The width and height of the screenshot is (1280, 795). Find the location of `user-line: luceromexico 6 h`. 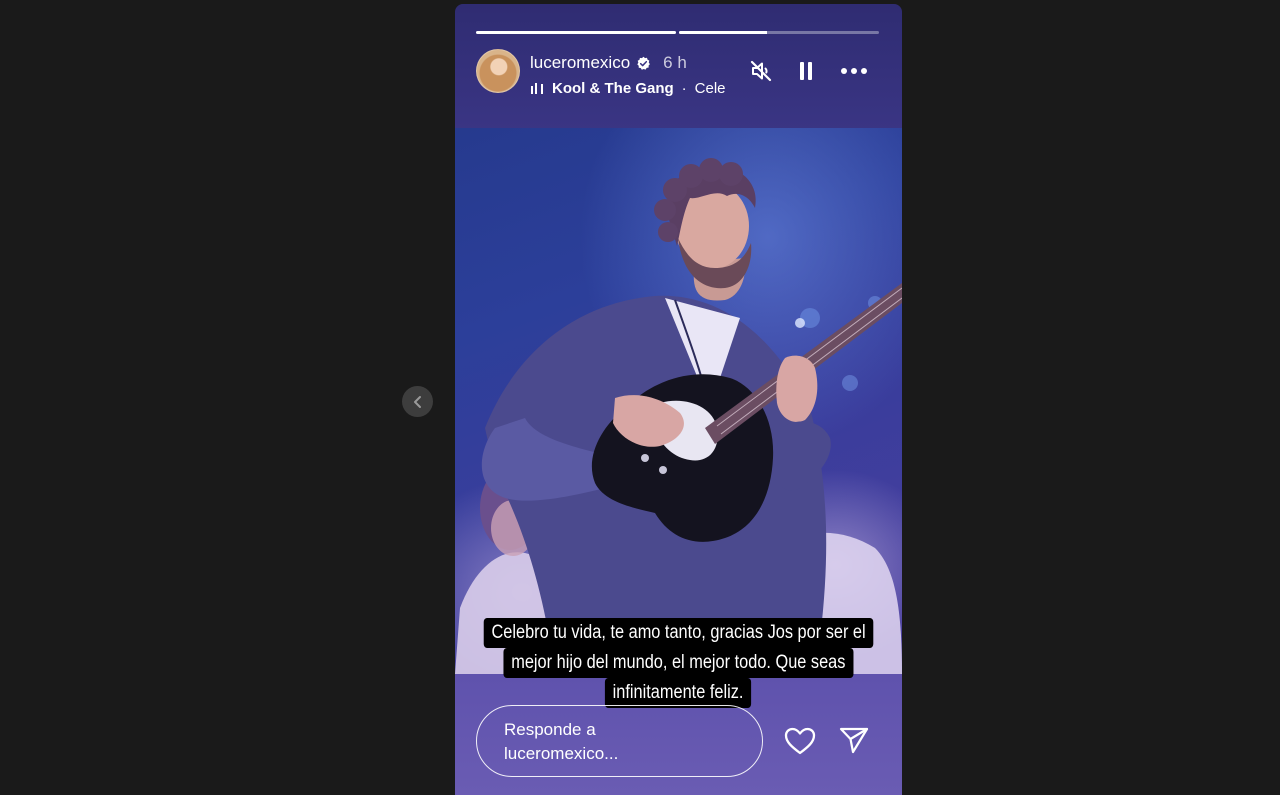

user-line: luceromexico 6 h is located at coordinates (608, 63).